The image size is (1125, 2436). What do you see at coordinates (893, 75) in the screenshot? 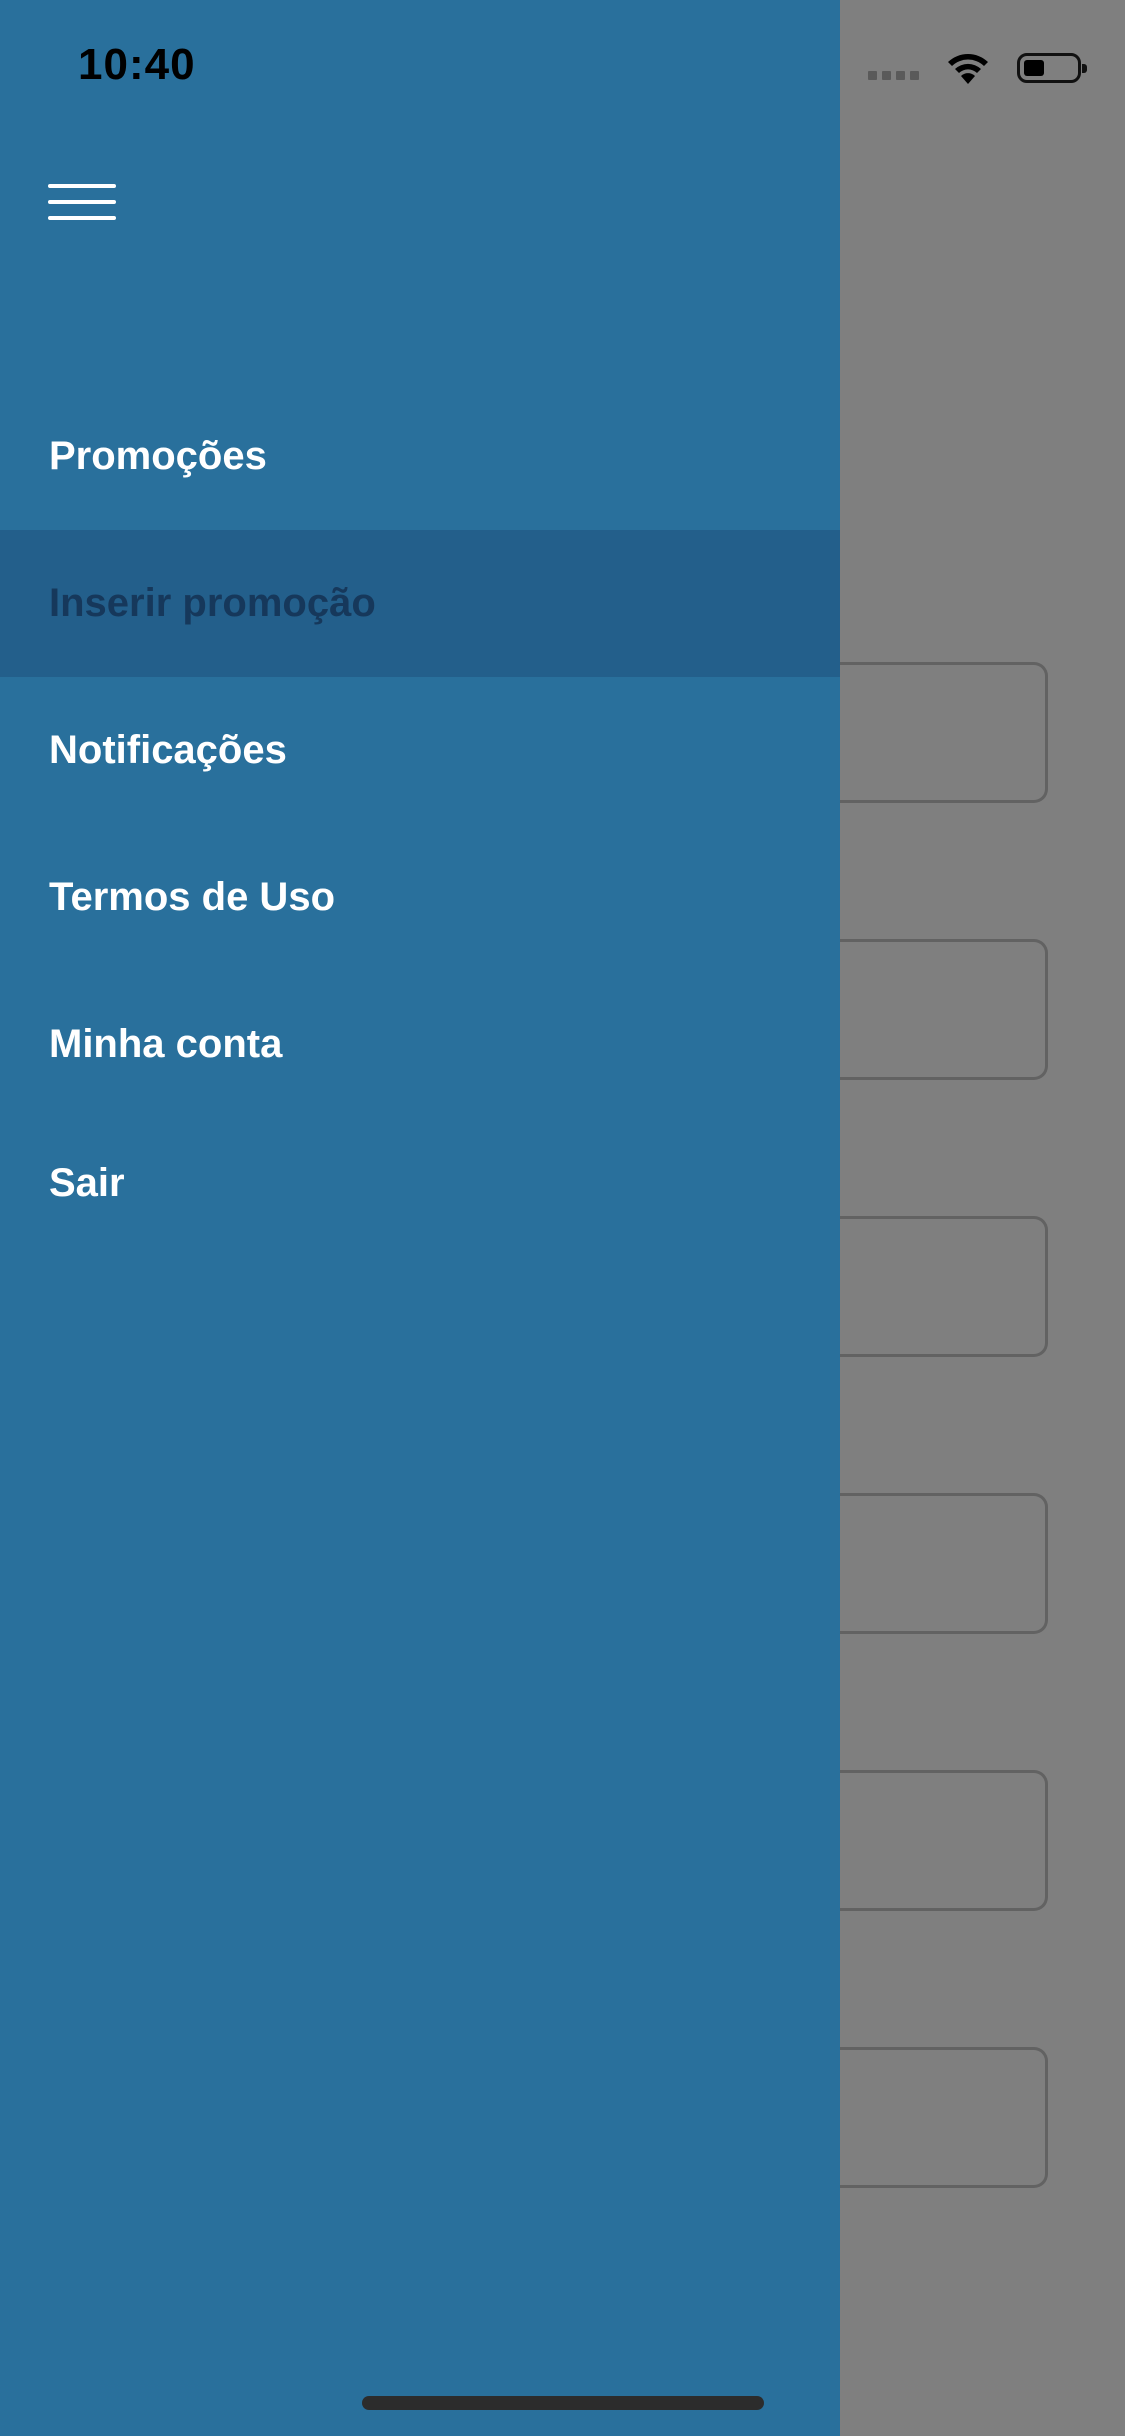
I see `signal-icon` at bounding box center [893, 75].